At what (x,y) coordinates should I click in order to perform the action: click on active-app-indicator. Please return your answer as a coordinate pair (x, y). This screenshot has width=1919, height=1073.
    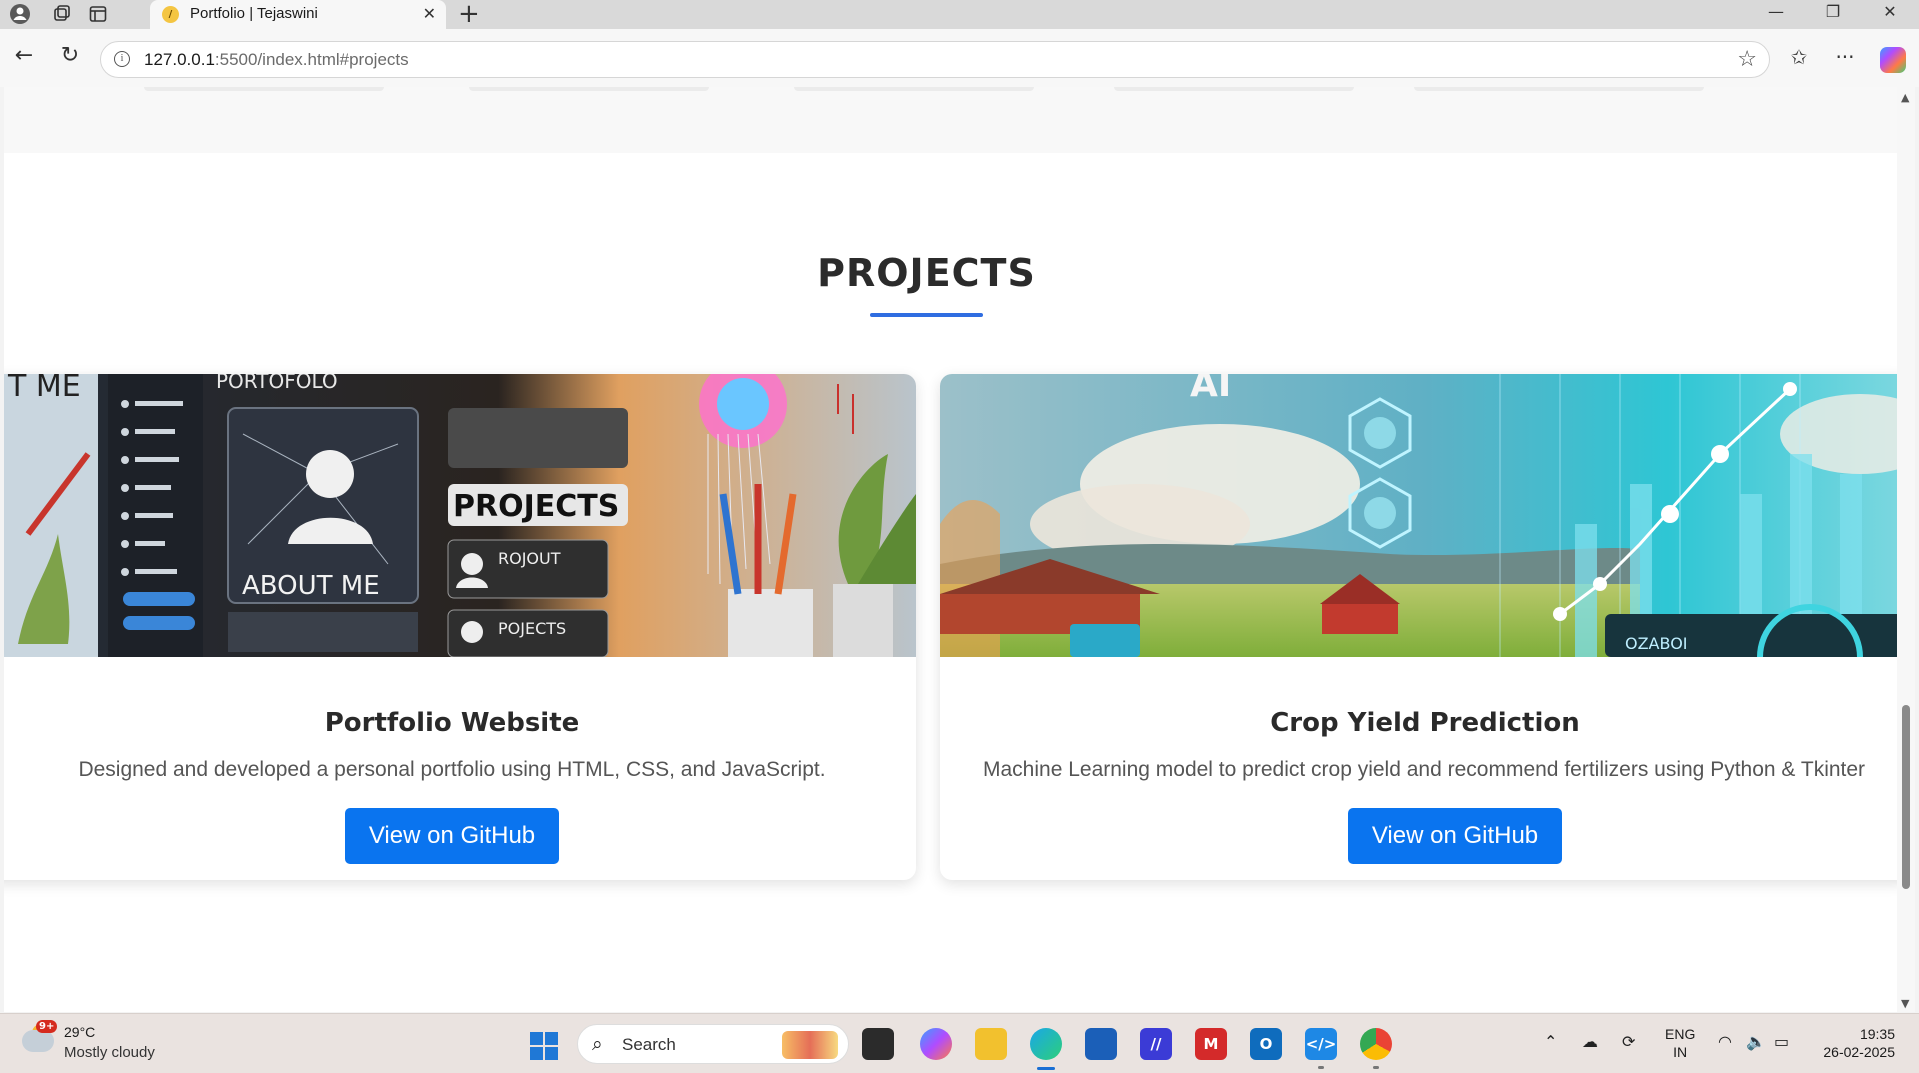
    Looking at the image, I should click on (1046, 1068).